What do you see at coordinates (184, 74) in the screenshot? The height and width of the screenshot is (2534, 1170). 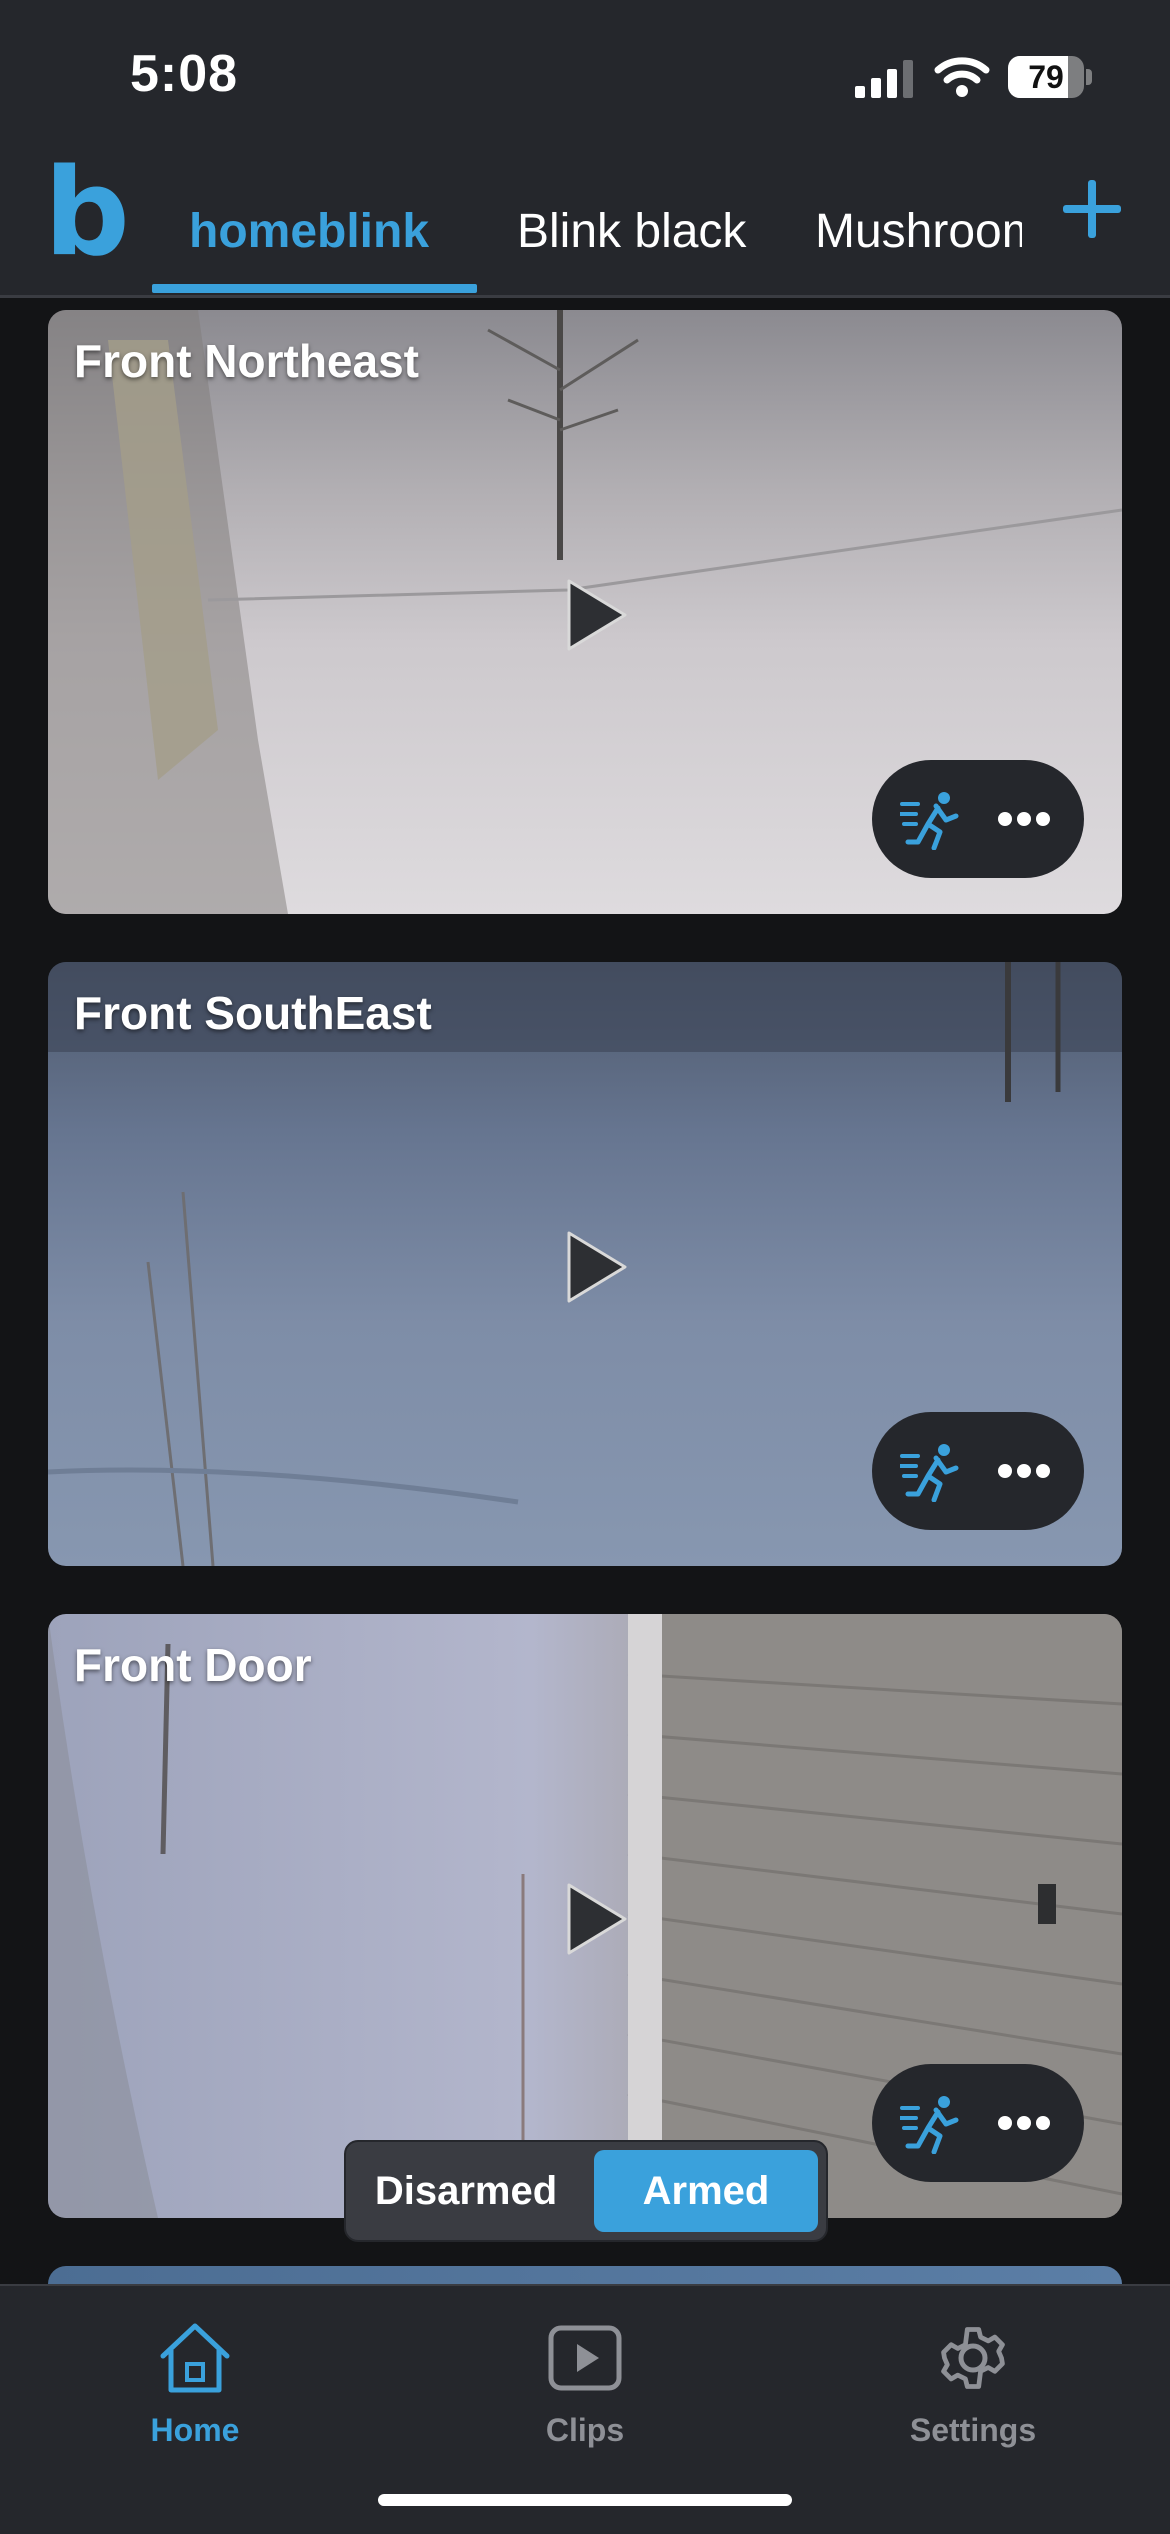 I see `status-time: 5:08` at bounding box center [184, 74].